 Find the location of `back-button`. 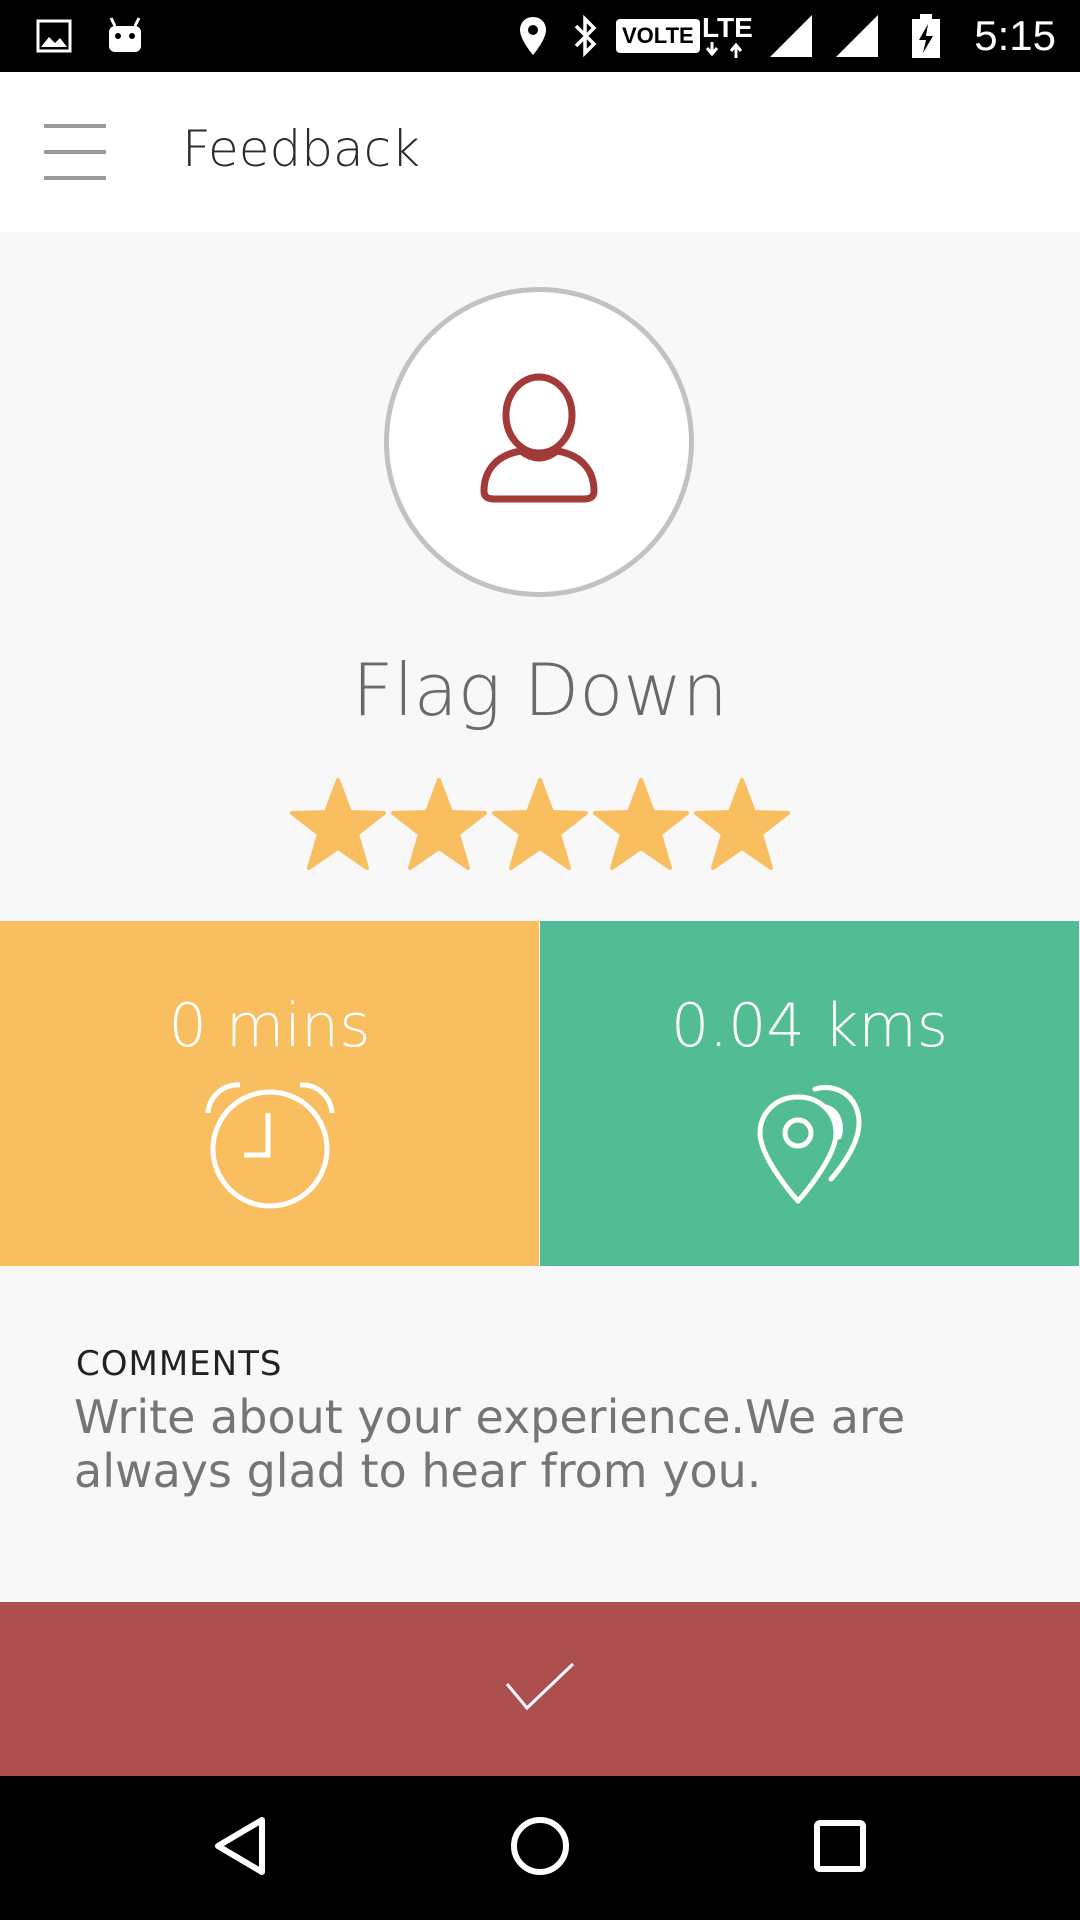

back-button is located at coordinates (240, 1848).